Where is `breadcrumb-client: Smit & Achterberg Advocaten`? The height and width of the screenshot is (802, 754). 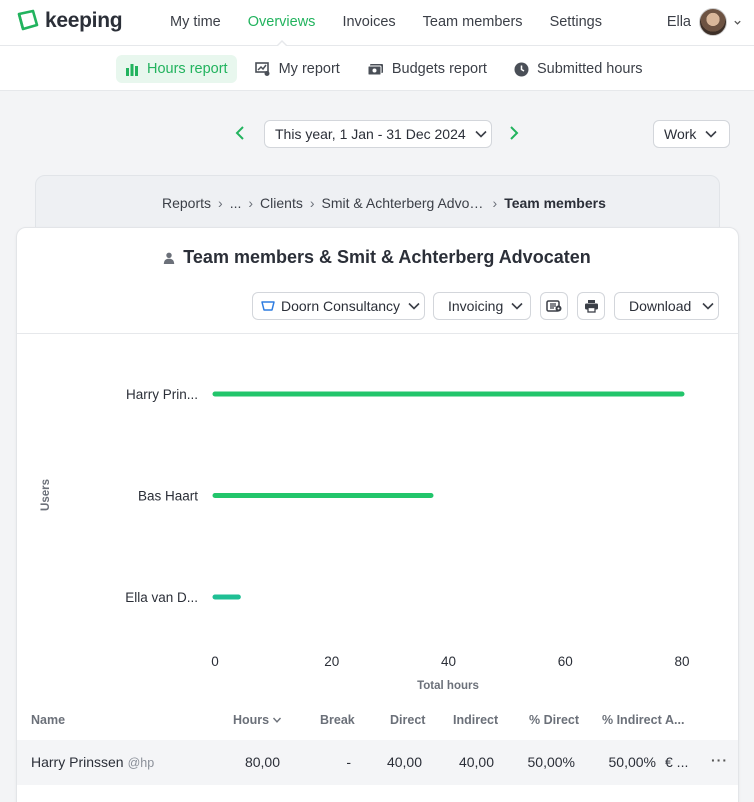
breadcrumb-client: Smit & Achterberg Advocaten is located at coordinates (404, 203).